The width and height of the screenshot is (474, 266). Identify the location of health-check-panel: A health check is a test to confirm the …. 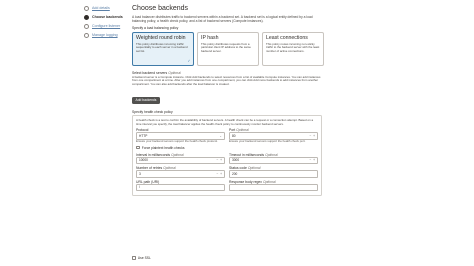
(227, 156).